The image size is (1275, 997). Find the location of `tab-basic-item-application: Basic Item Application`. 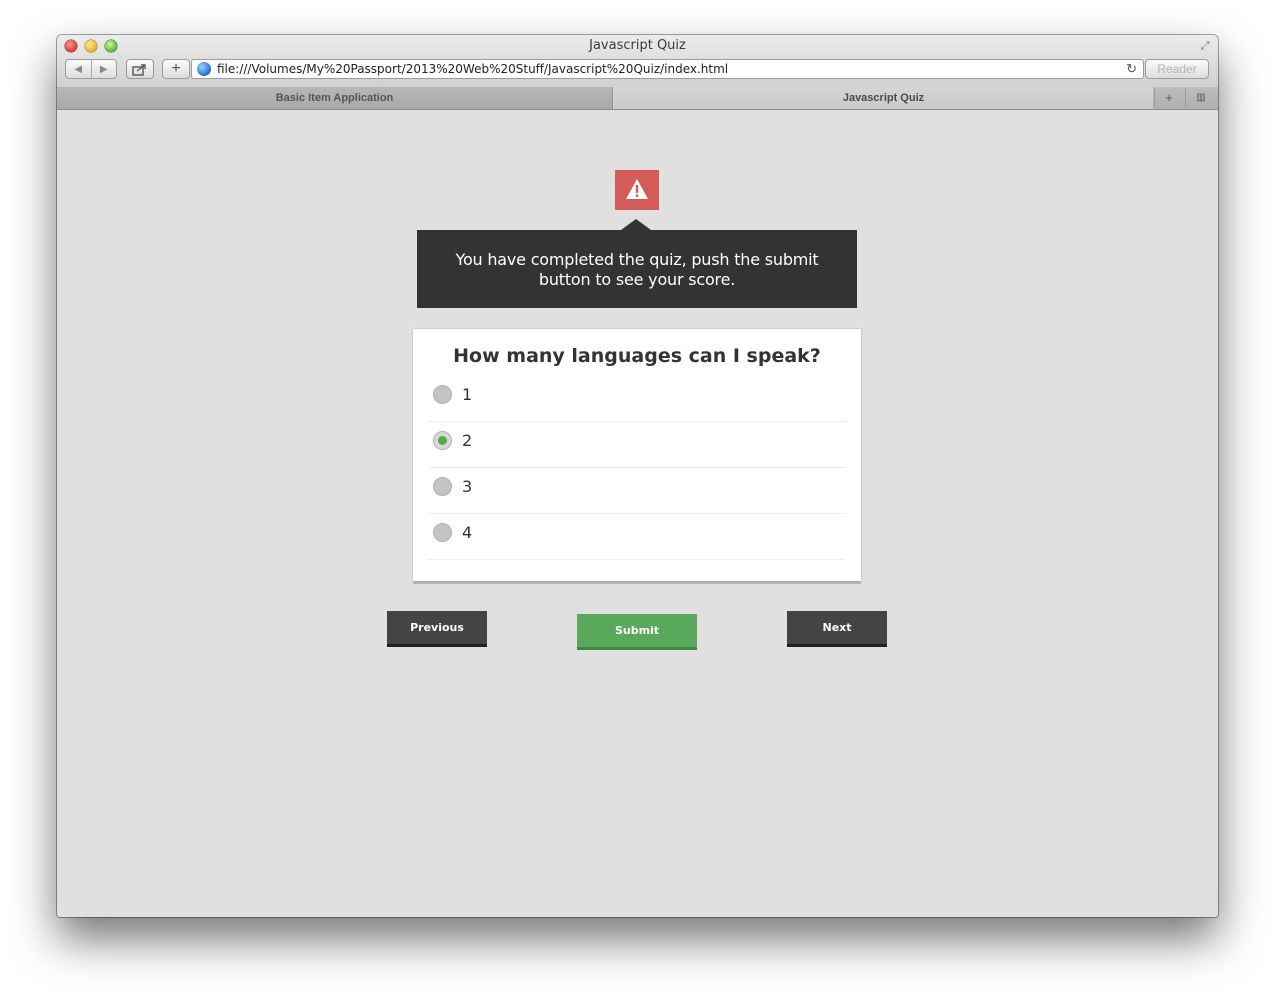

tab-basic-item-application: Basic Item Application is located at coordinates (335, 98).